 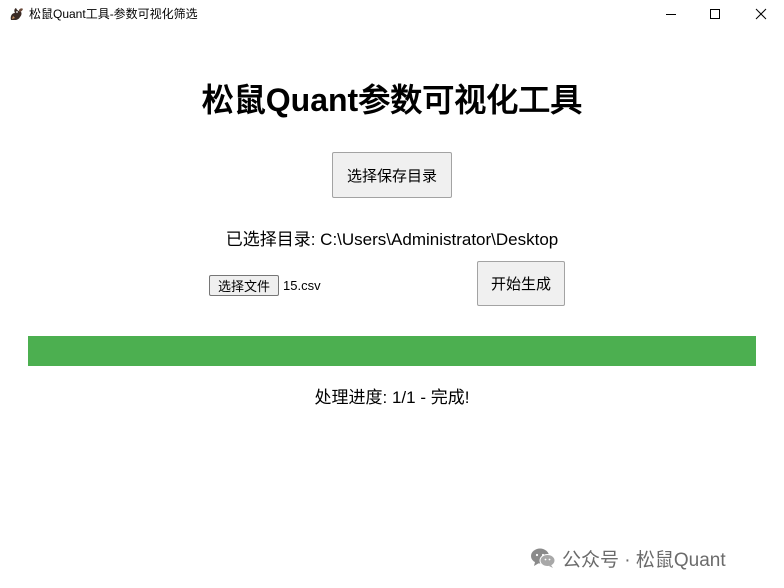 I want to click on select-directory-button: 选择保存目录, so click(x=392, y=175).